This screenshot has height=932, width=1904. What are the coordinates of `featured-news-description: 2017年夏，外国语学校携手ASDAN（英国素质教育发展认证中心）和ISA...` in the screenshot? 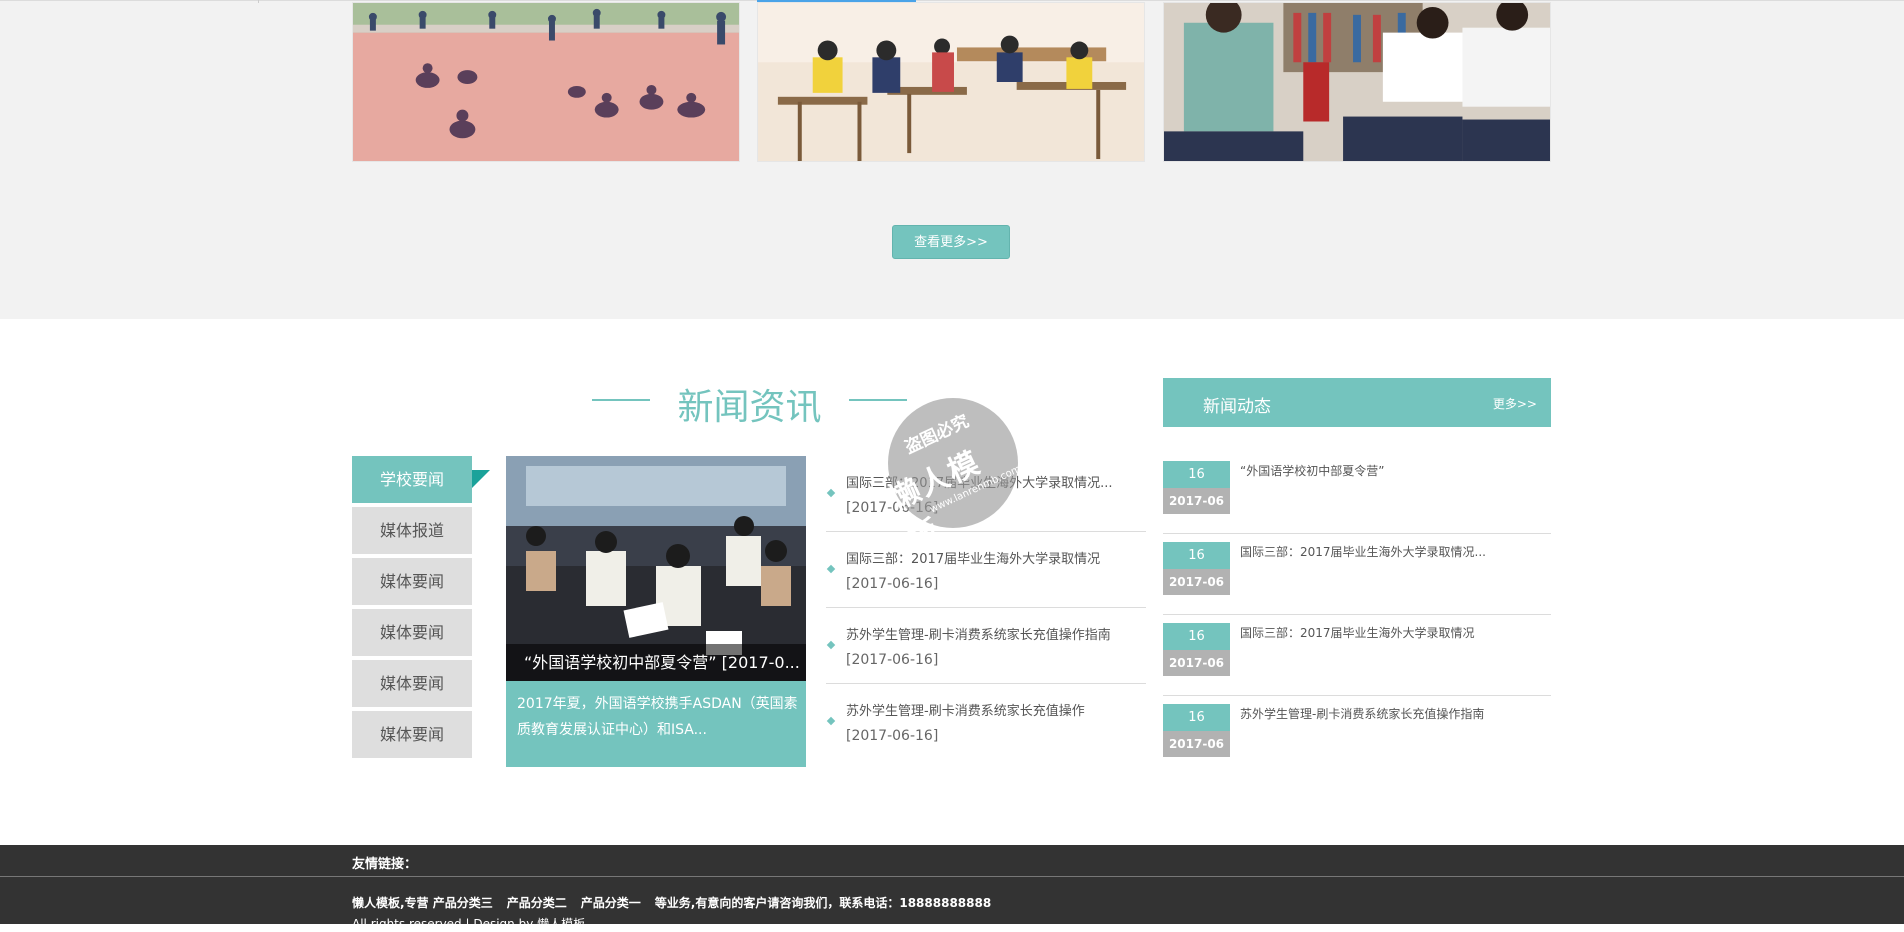 It's located at (657, 717).